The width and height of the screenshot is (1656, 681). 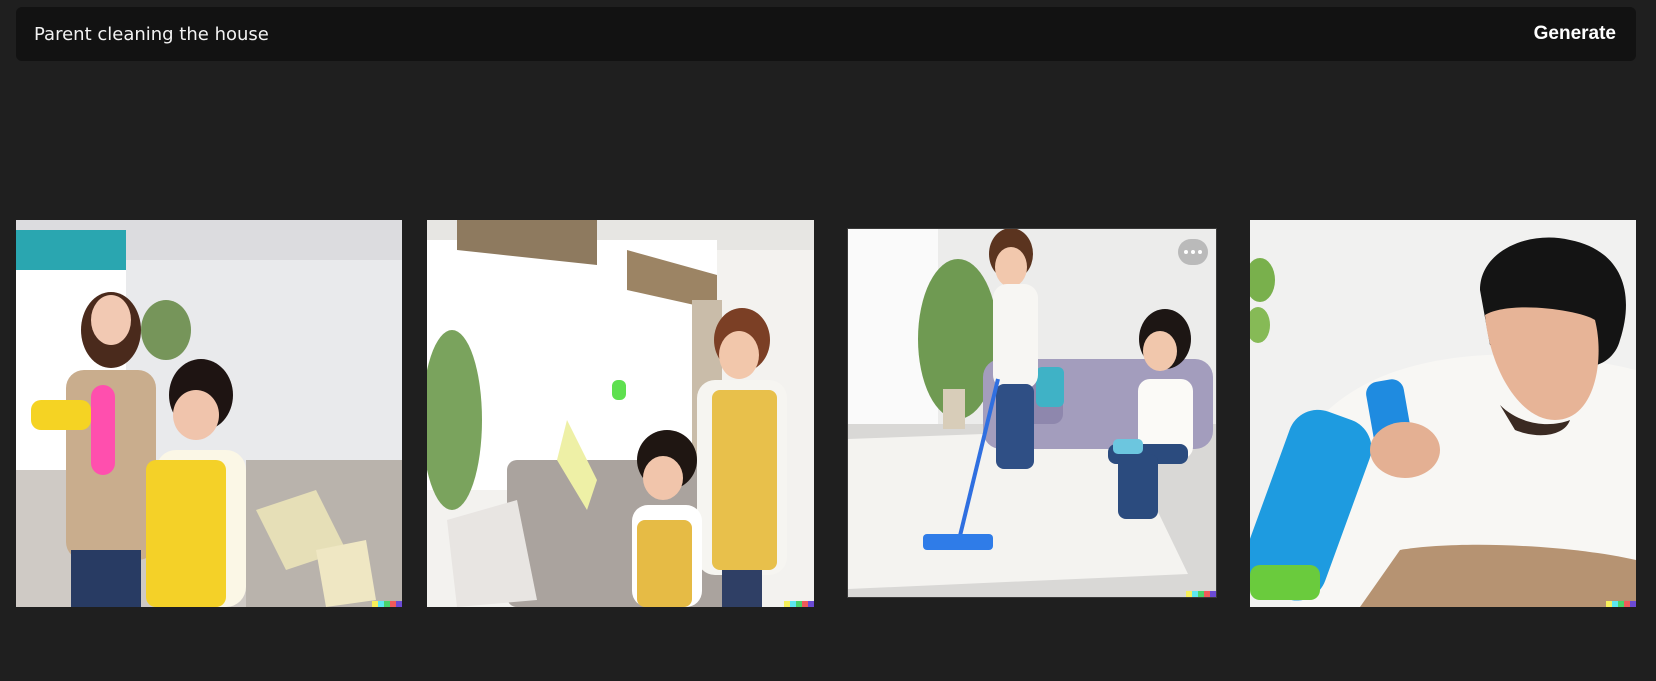 What do you see at coordinates (765, 34) in the screenshot?
I see `prompt-input: Parent cleaning the house` at bounding box center [765, 34].